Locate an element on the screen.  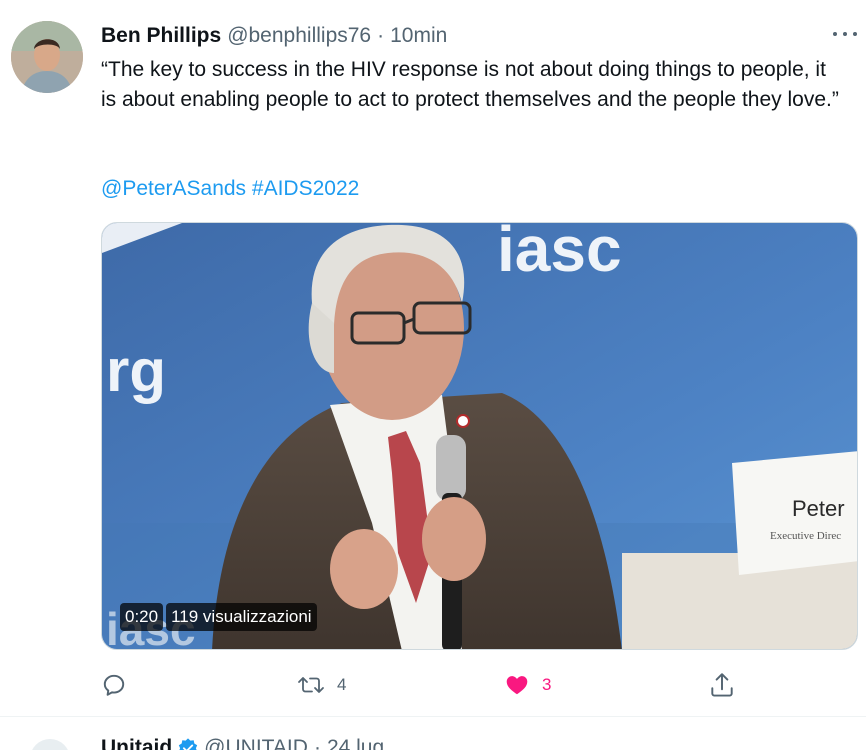
video-duration: 0:20 is located at coordinates (142, 617).